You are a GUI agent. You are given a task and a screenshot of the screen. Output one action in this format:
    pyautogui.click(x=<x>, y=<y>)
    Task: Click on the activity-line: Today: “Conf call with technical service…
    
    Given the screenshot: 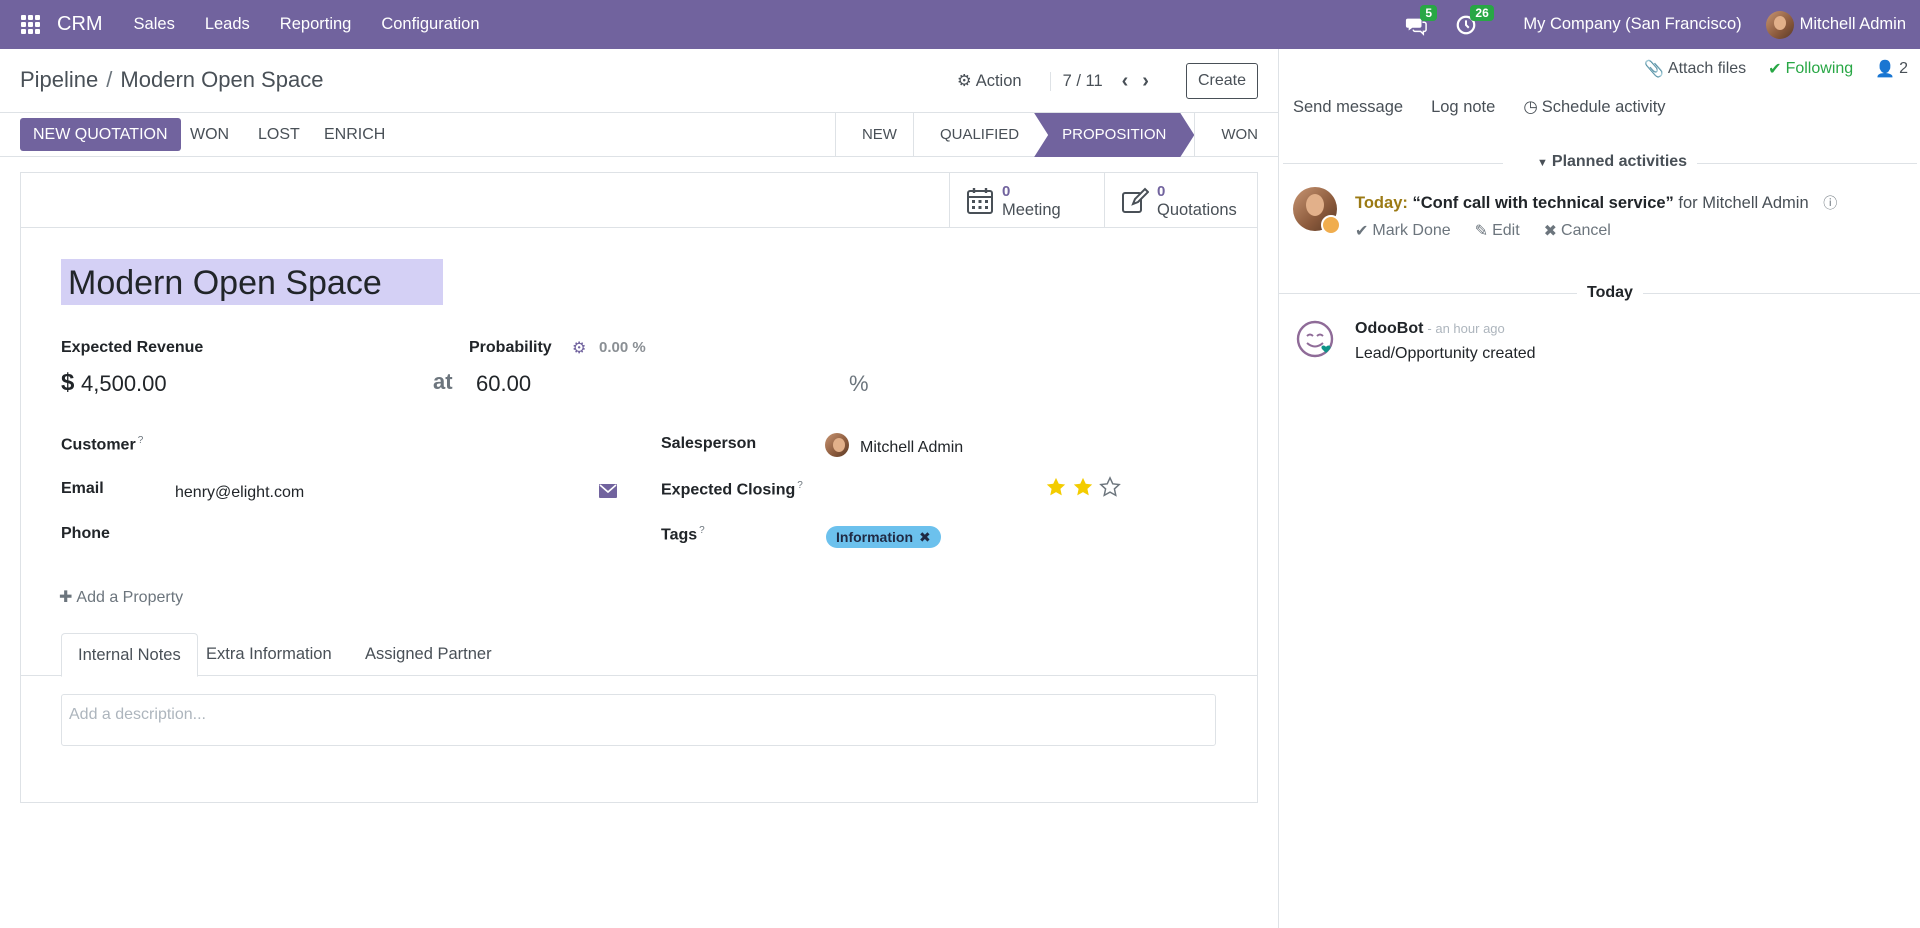 What is the action you would take?
    pyautogui.click(x=1598, y=203)
    